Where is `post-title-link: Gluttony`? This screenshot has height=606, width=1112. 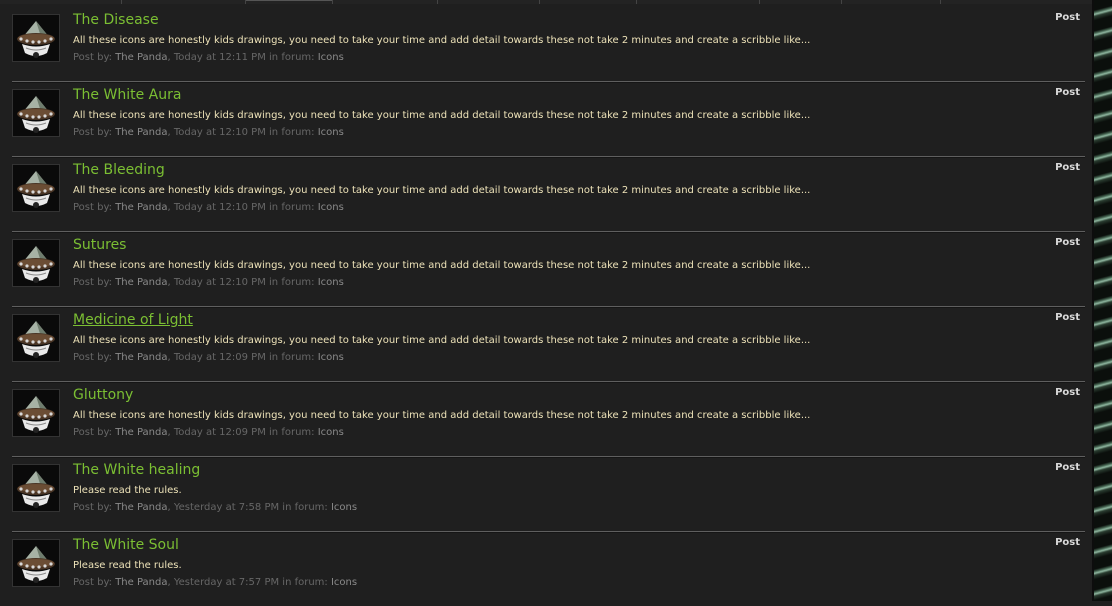 post-title-link: Gluttony is located at coordinates (103, 395).